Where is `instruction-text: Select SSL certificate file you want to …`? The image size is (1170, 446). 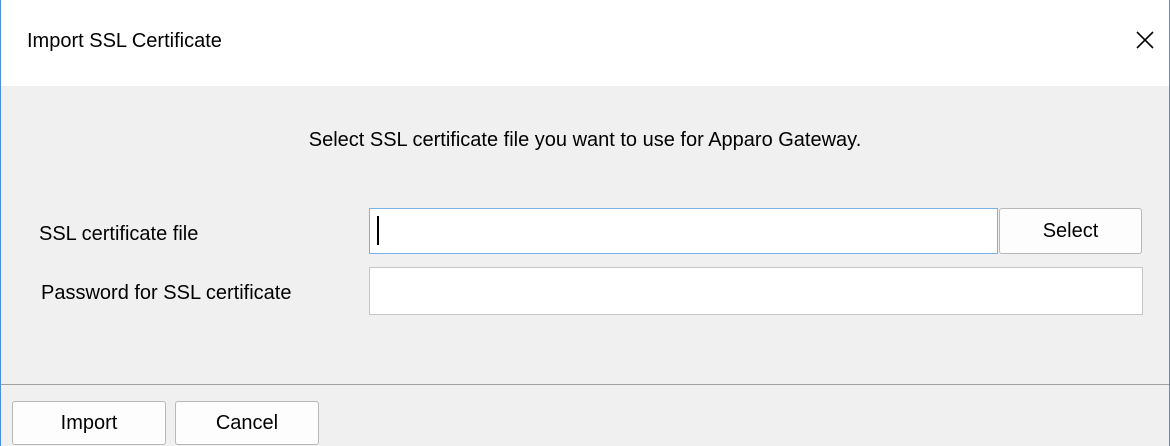
instruction-text: Select SSL certificate file you want to … is located at coordinates (585, 140).